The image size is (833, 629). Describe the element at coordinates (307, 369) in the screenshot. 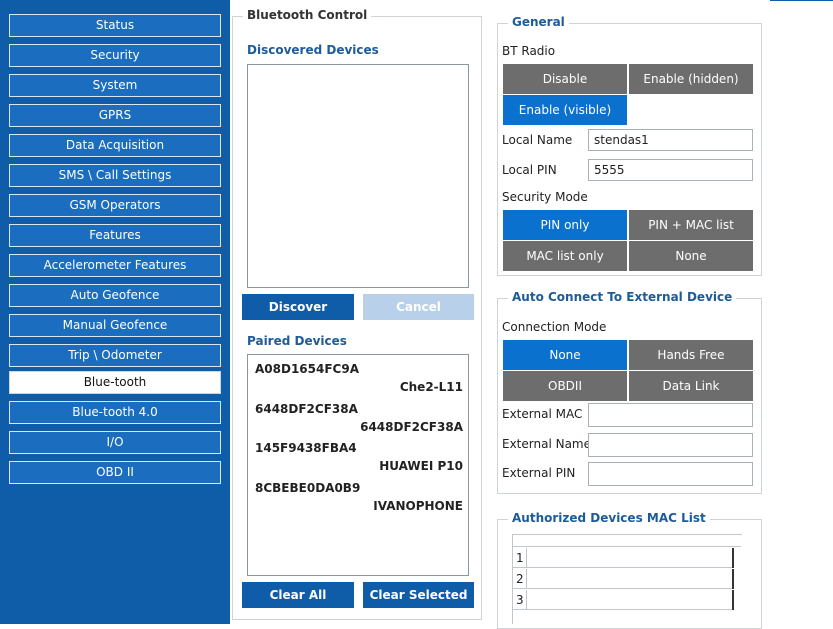

I see `paired-device-mac: A08D1654FC9A` at that location.